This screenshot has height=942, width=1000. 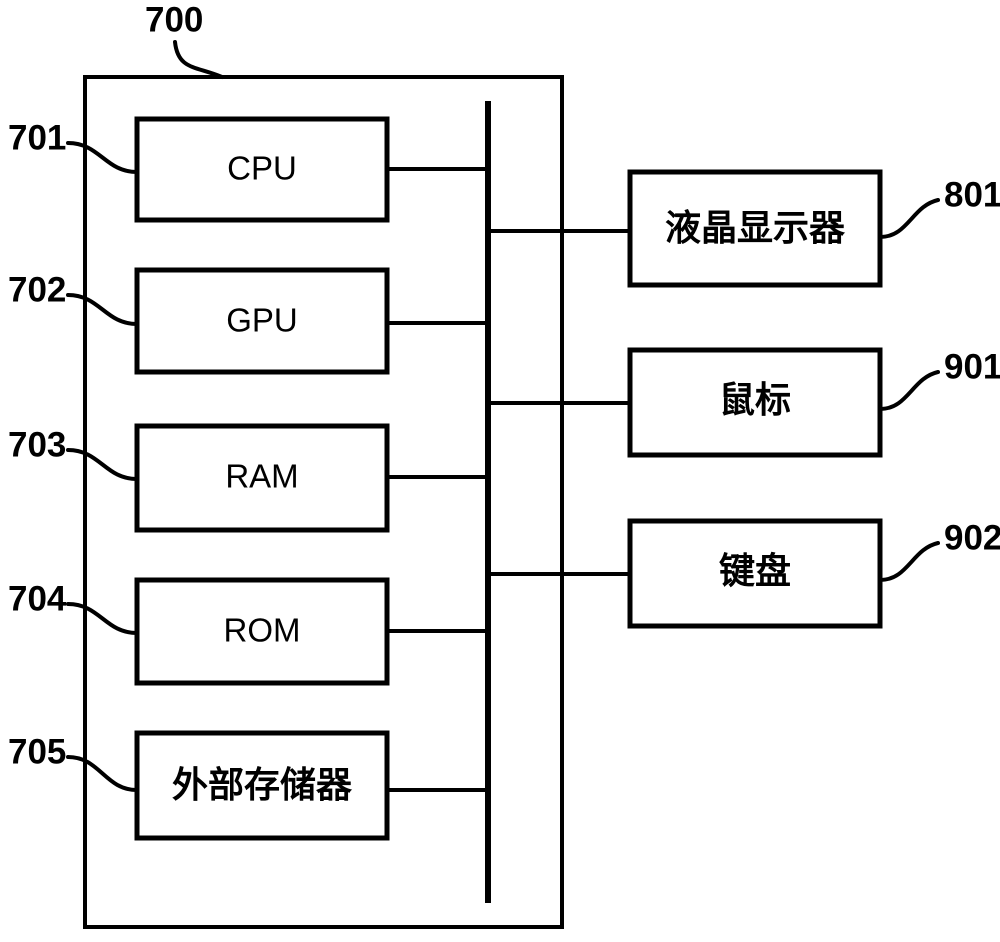 What do you see at coordinates (261, 476) in the screenshot?
I see `block-ram-label: RAM` at bounding box center [261, 476].